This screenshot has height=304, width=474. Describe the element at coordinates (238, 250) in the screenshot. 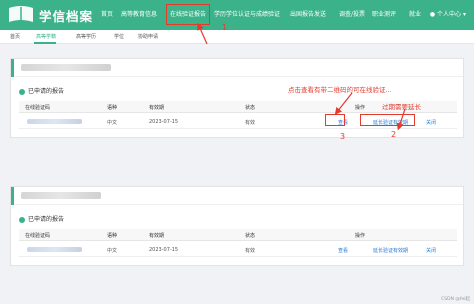

I see `table-row: 中文 2023-07-15 有效 查看 延长验证有效期 关闭` at that location.